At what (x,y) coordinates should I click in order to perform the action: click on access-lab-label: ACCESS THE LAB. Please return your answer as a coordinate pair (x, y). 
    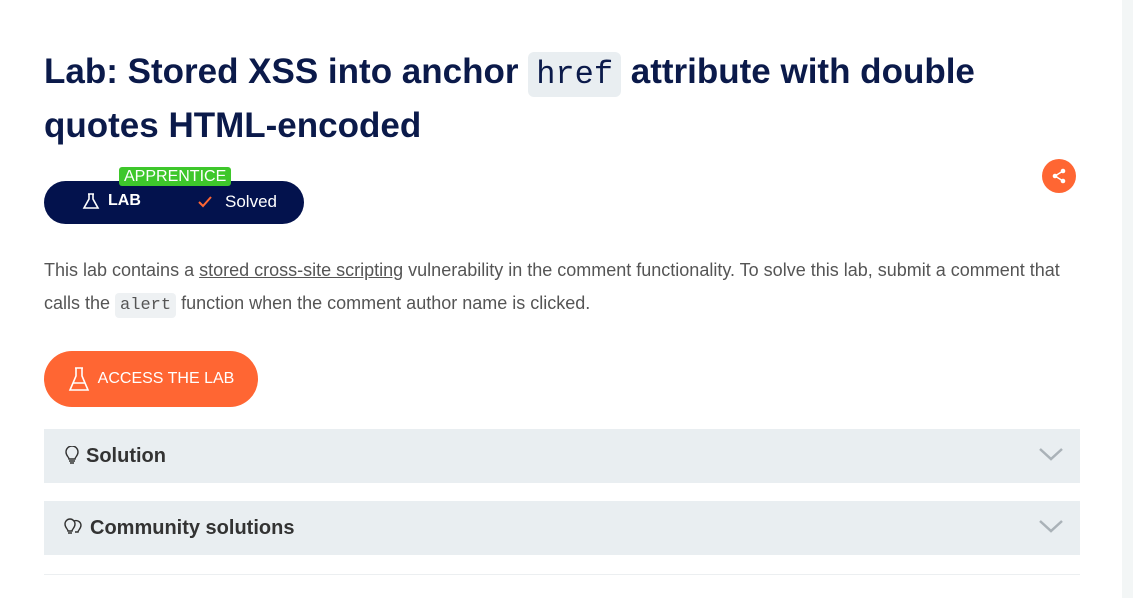
    Looking at the image, I should click on (166, 378).